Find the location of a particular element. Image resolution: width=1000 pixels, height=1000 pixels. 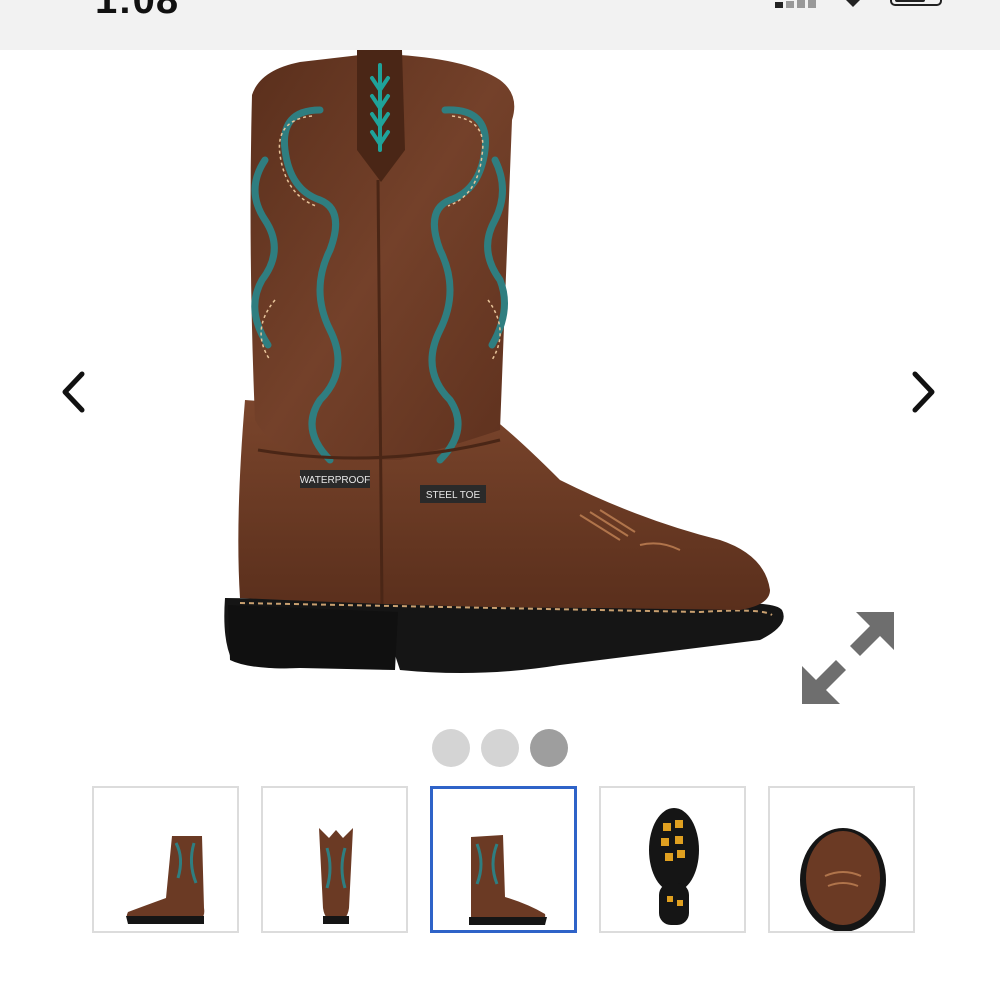

pagination-dot-active is located at coordinates (549, 748).